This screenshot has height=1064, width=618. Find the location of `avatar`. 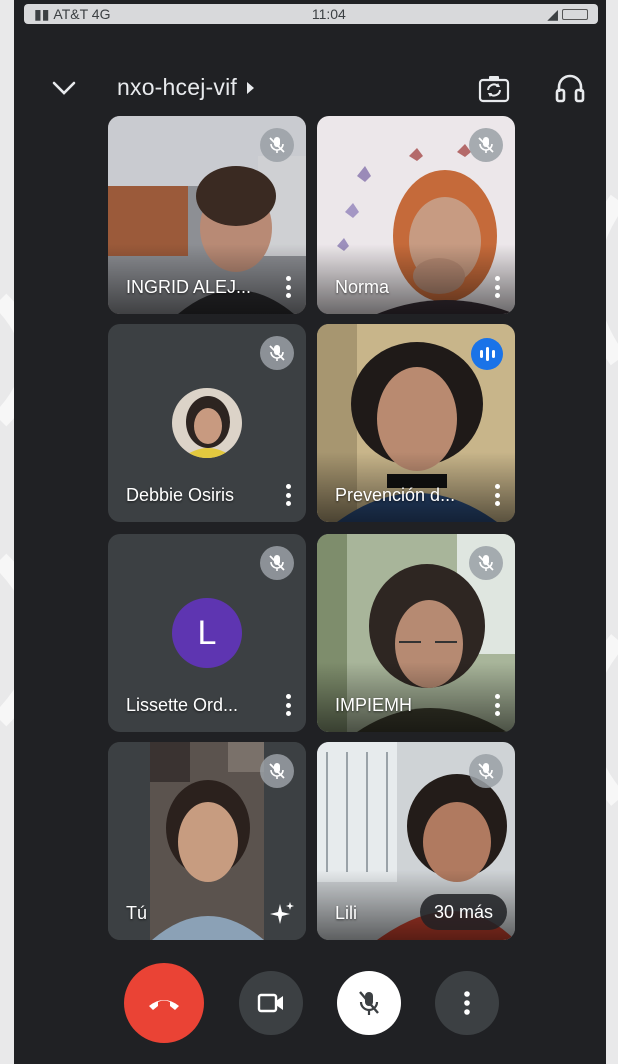

avatar is located at coordinates (207, 423).